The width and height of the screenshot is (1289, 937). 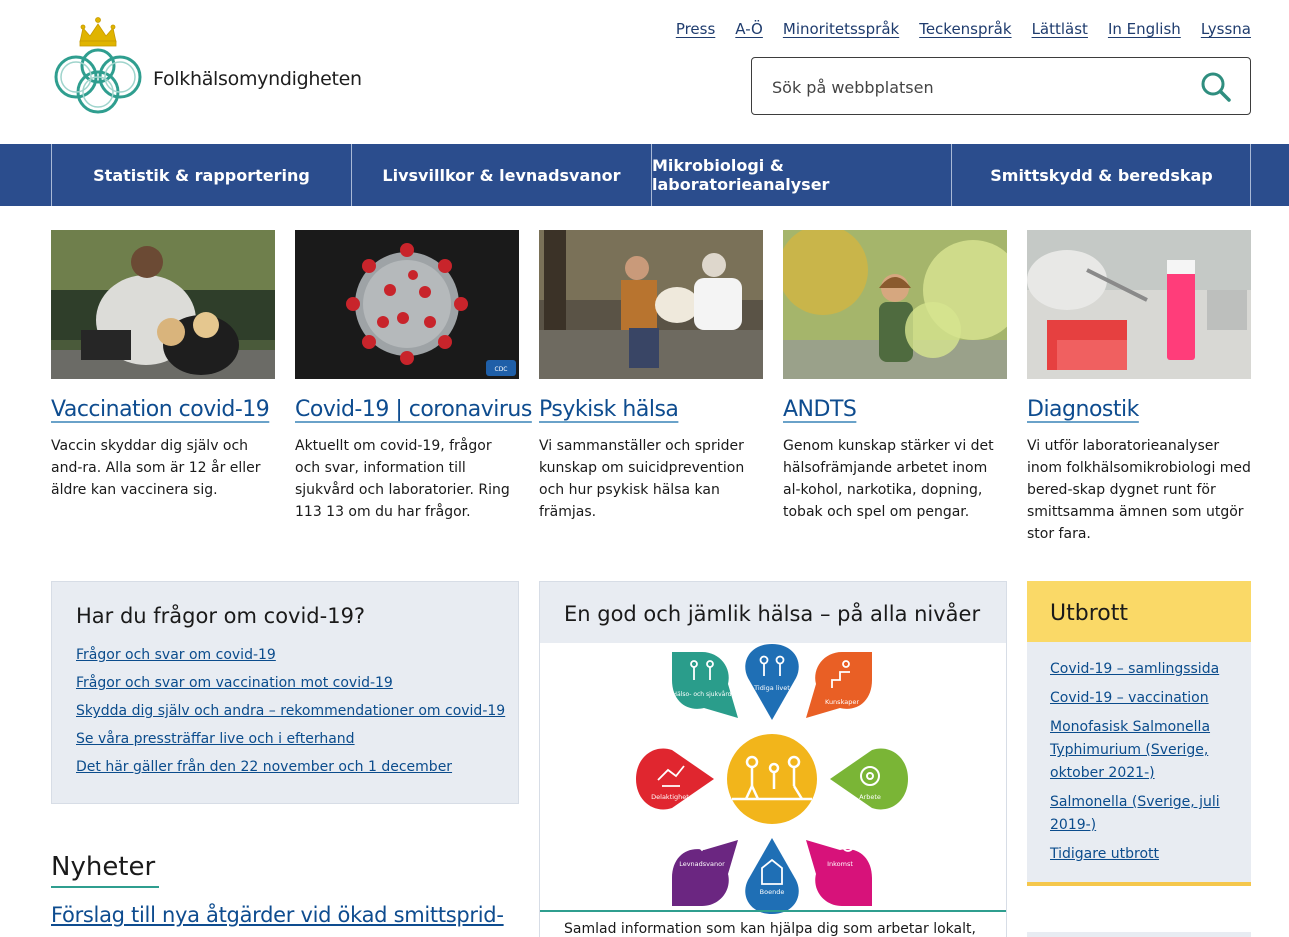 What do you see at coordinates (176, 655) in the screenshot?
I see `covid-link: Frågor och svar om covid-19` at bounding box center [176, 655].